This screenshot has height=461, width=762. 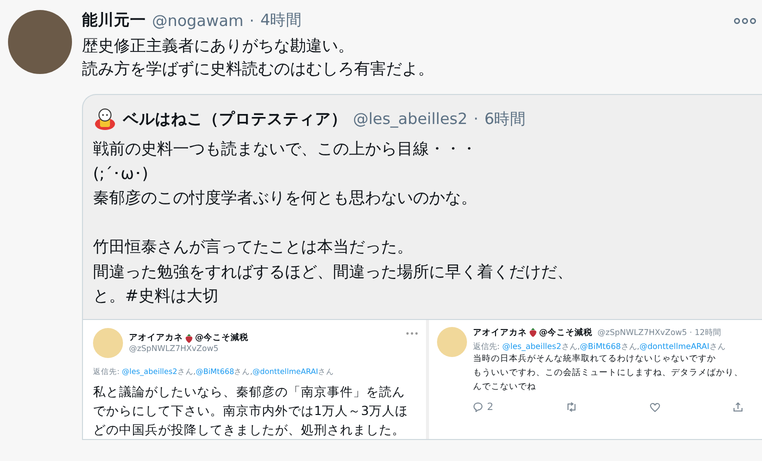 What do you see at coordinates (281, 20) in the screenshot?
I see `tweet-time: 4時間` at bounding box center [281, 20].